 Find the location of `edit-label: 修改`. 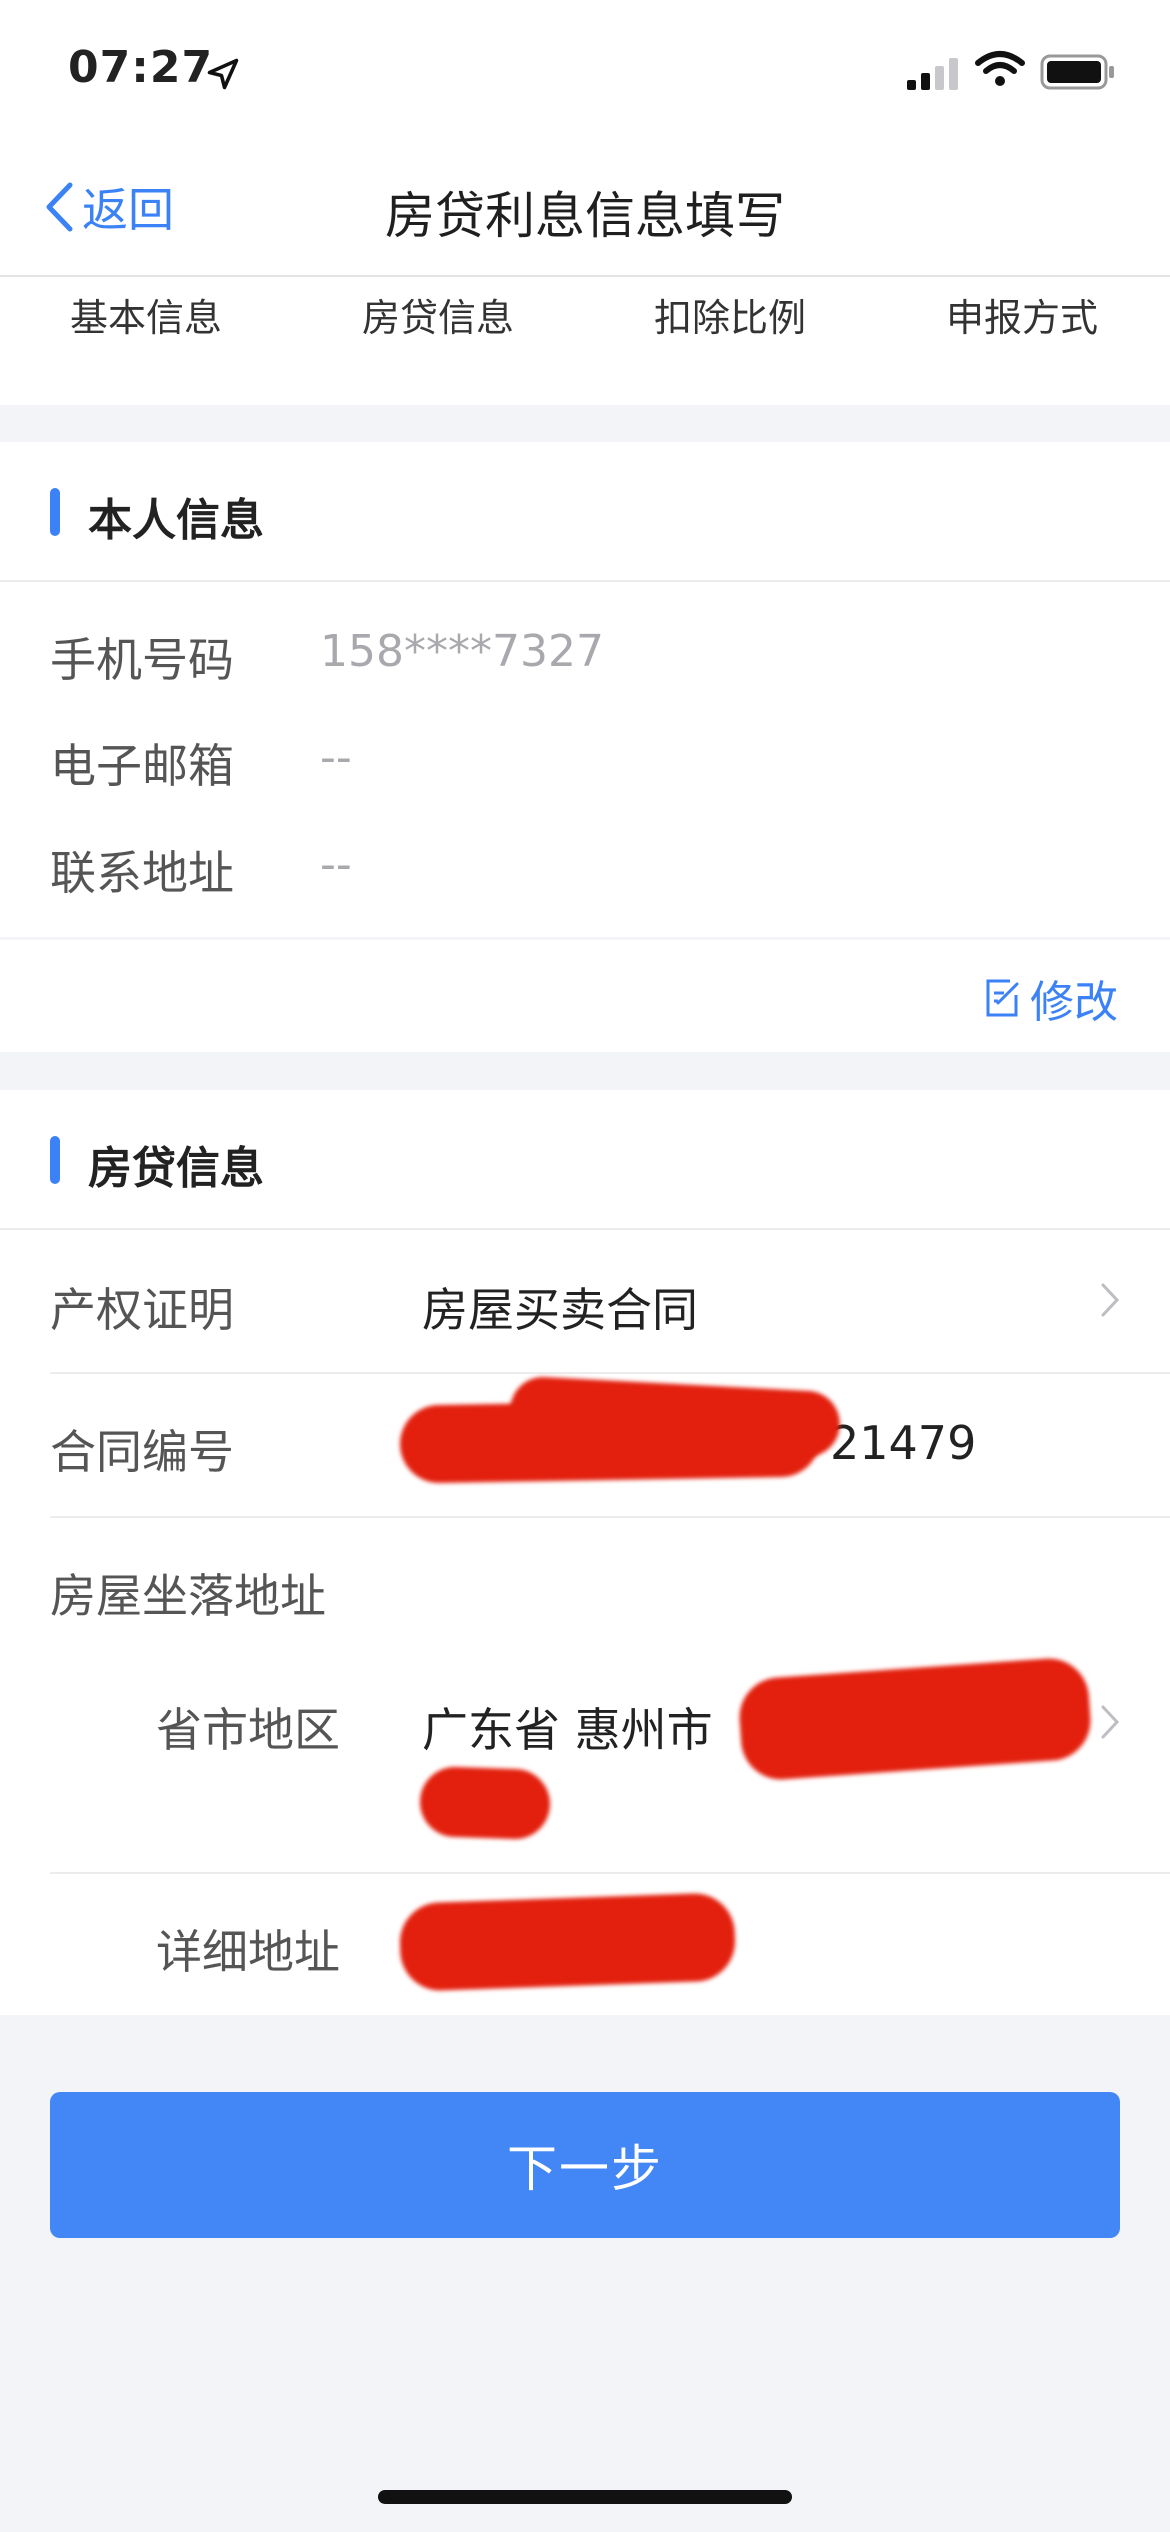

edit-label: 修改 is located at coordinates (1074, 1002).